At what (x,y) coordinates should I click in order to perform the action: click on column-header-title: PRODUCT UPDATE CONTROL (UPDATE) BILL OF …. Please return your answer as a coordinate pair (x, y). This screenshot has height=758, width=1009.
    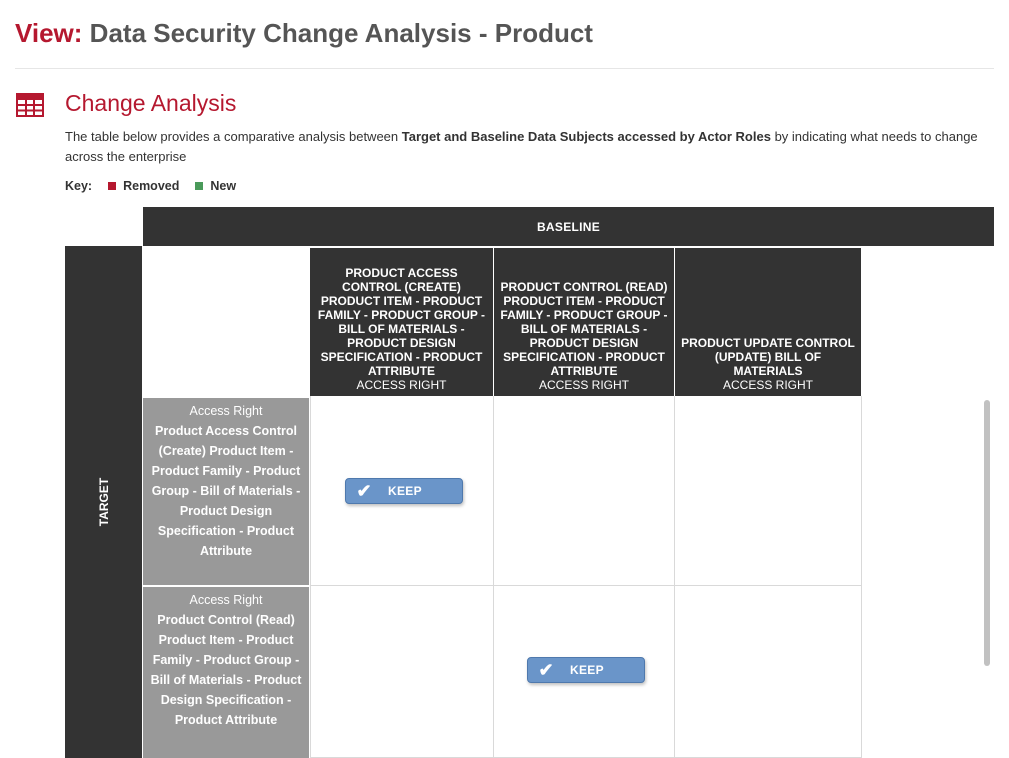
    Looking at the image, I should click on (768, 357).